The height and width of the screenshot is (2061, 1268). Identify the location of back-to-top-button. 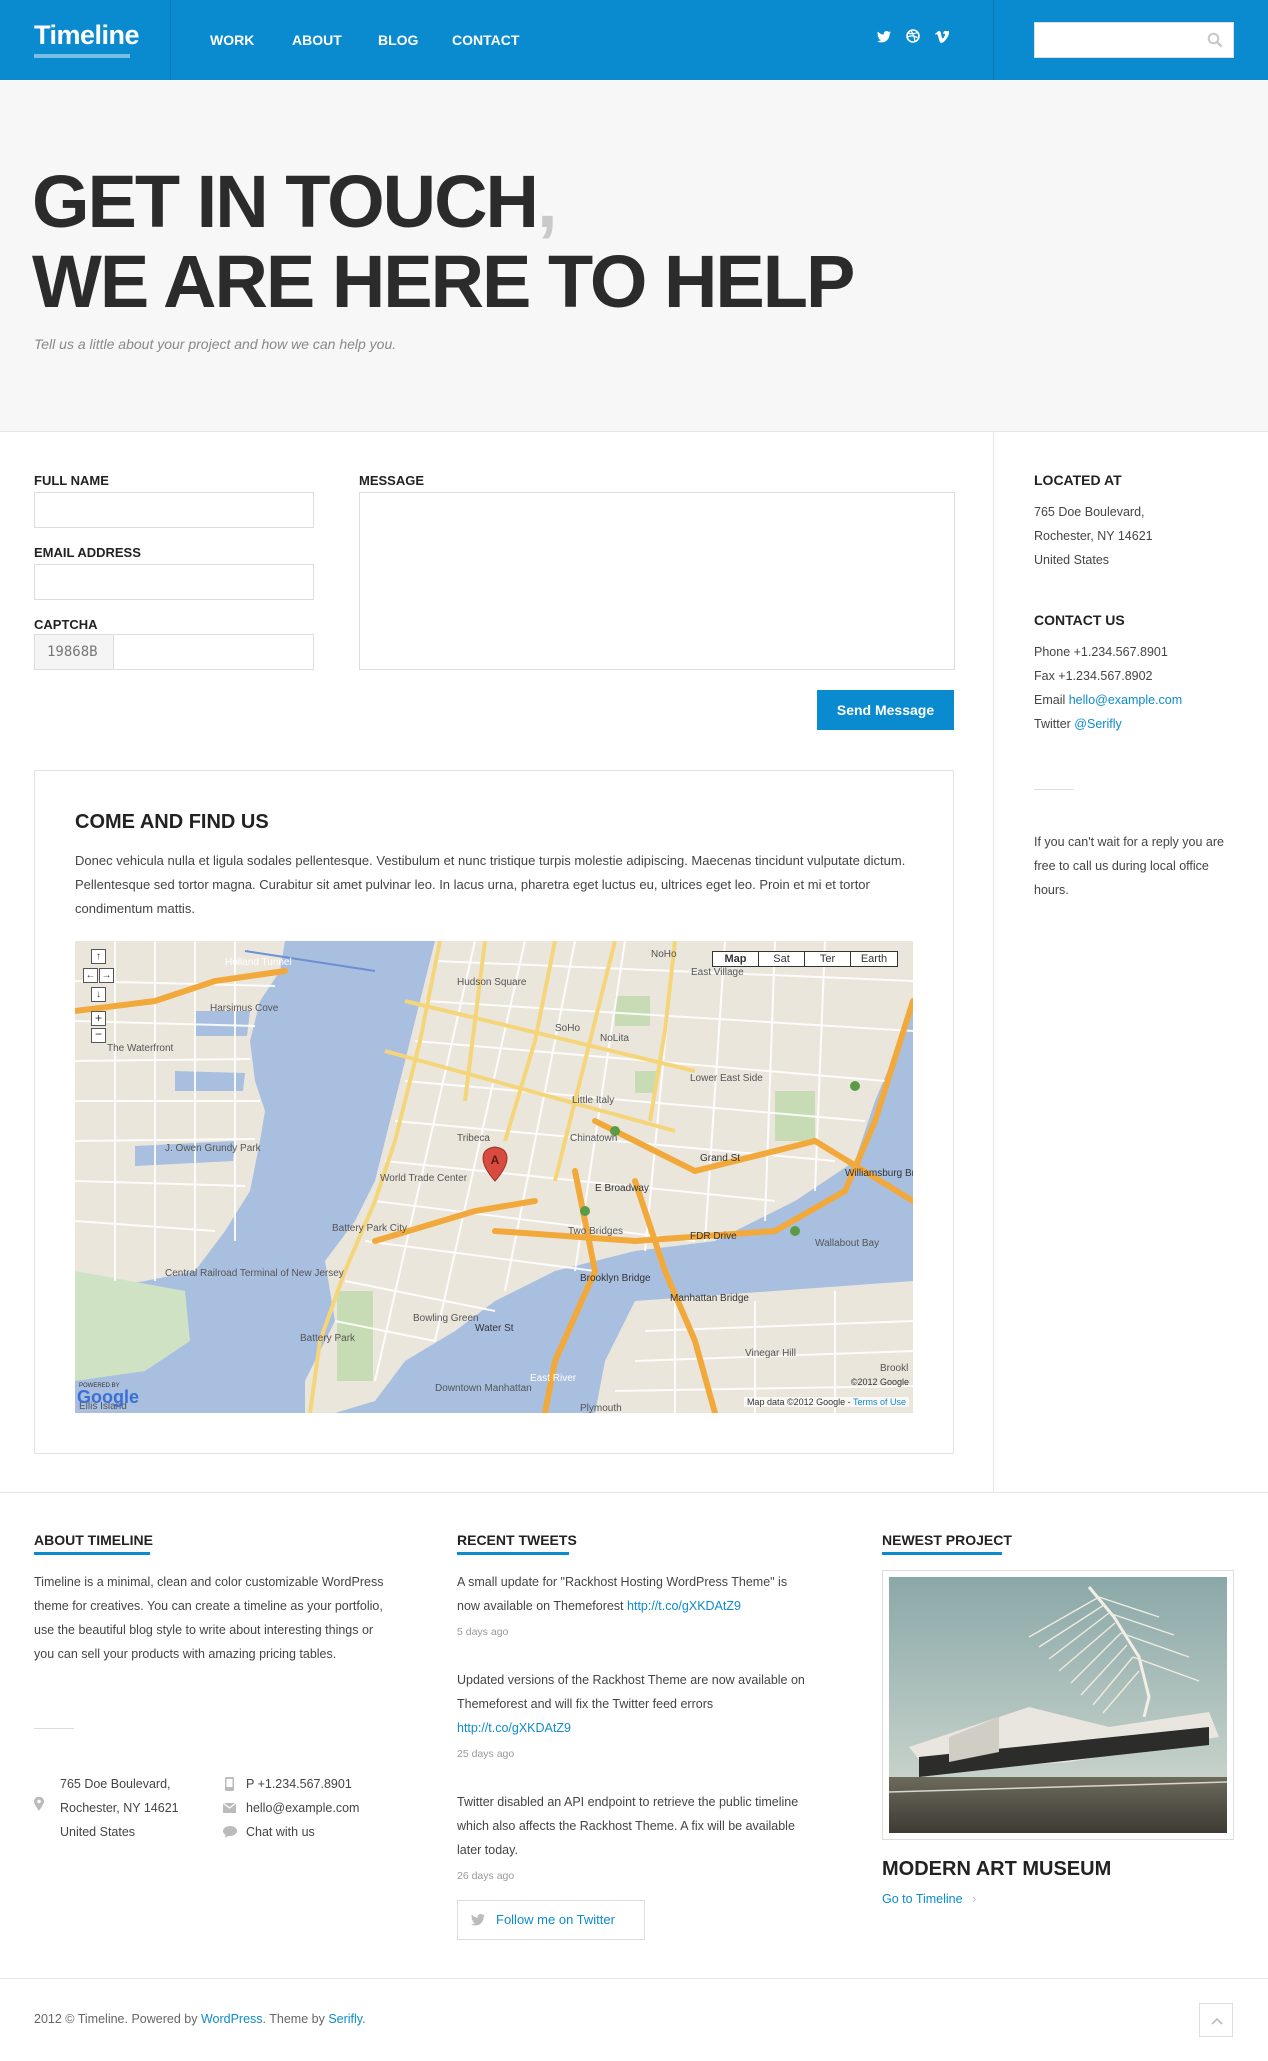
(1216, 2020).